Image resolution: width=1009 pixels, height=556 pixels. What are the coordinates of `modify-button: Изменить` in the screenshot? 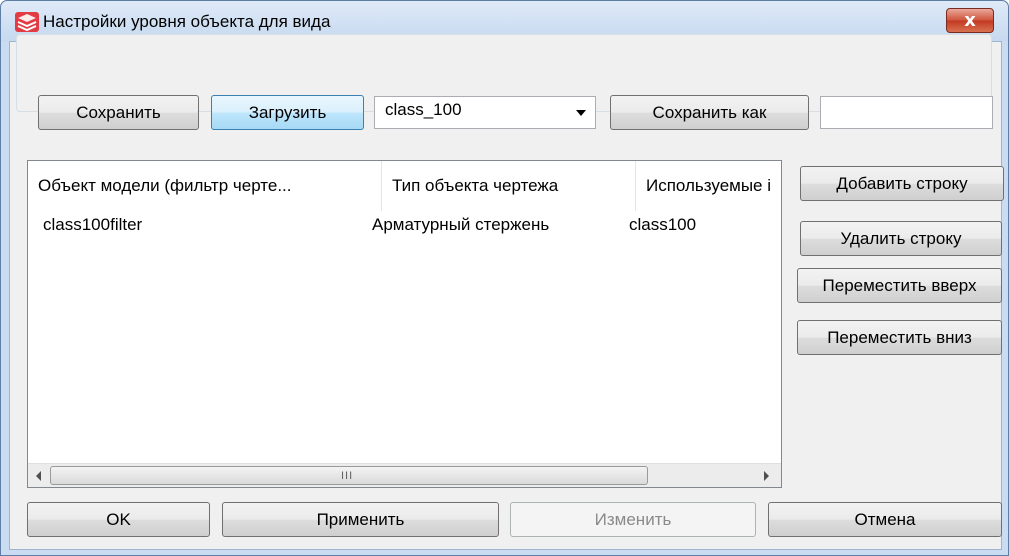 It's located at (633, 519).